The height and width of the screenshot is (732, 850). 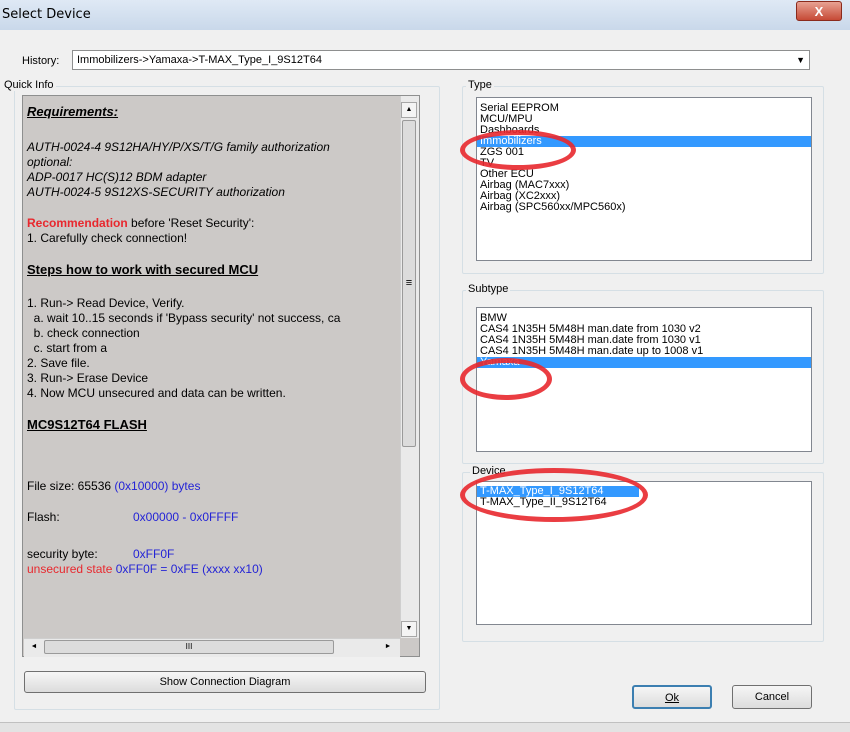 What do you see at coordinates (34, 648) in the screenshot?
I see `scroll-left-icon: ◄` at bounding box center [34, 648].